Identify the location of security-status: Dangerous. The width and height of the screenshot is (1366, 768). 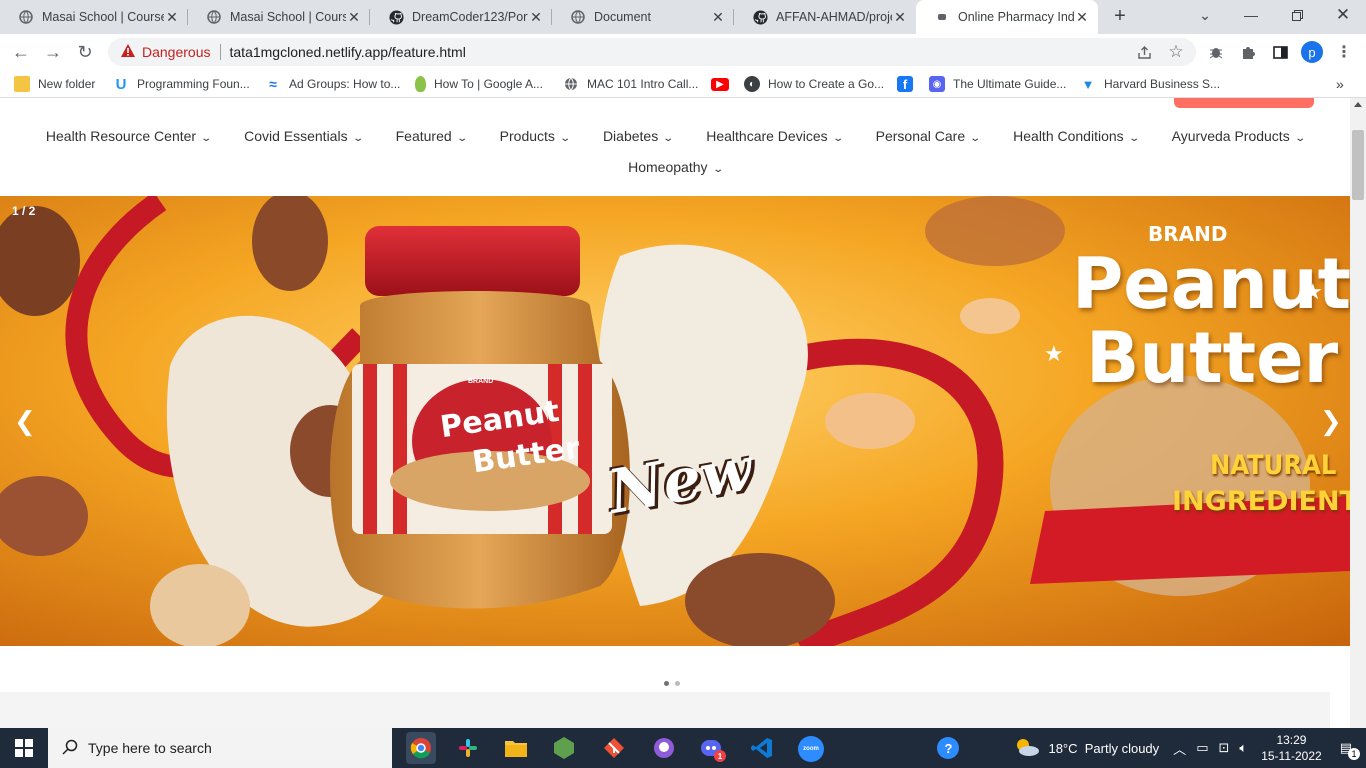
(176, 52).